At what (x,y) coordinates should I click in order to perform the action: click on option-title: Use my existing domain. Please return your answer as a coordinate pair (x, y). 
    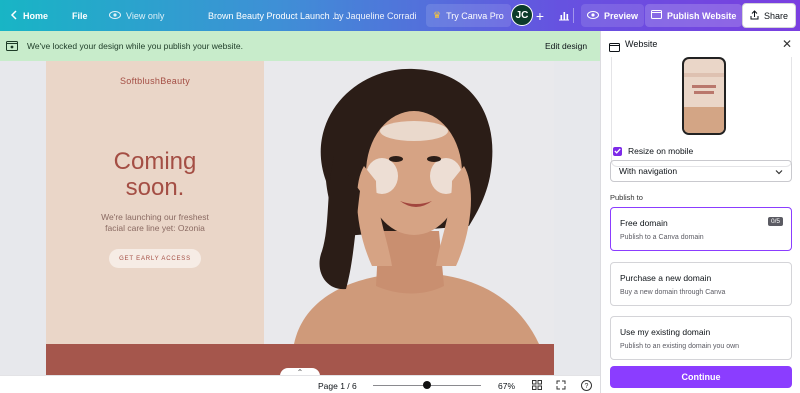
    Looking at the image, I should click on (665, 332).